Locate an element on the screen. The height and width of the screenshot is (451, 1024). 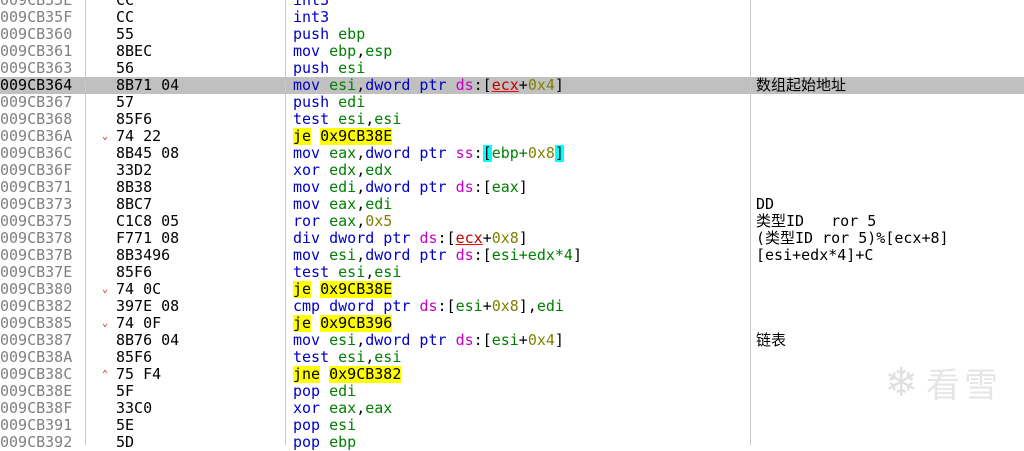
disasm-row: 009CB368 85F6 test esi,esi is located at coordinates (512, 119).